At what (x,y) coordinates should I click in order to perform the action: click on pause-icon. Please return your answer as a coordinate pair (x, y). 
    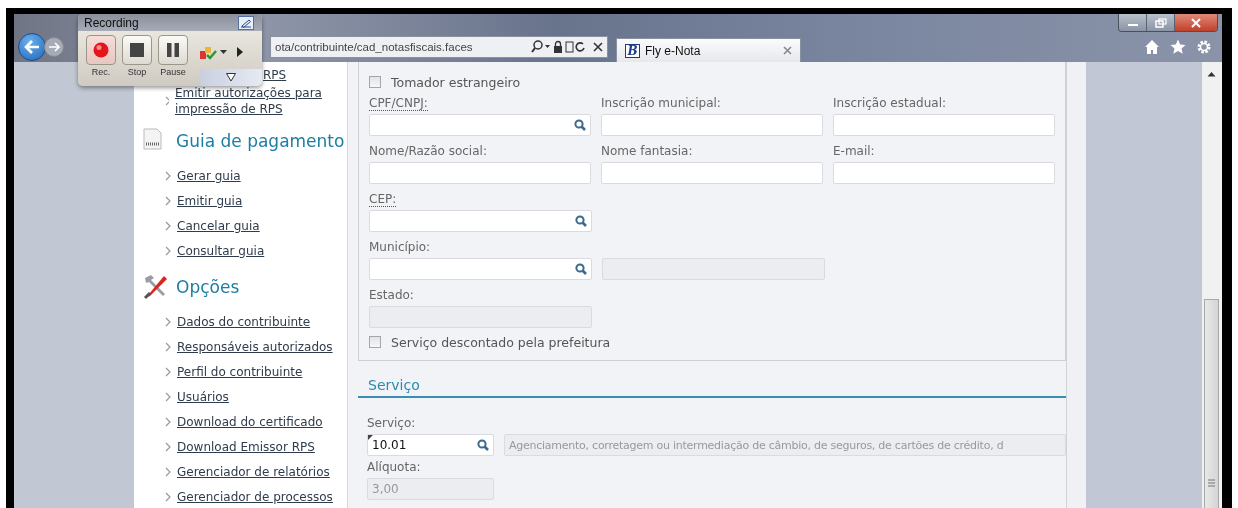
    Looking at the image, I should click on (173, 50).